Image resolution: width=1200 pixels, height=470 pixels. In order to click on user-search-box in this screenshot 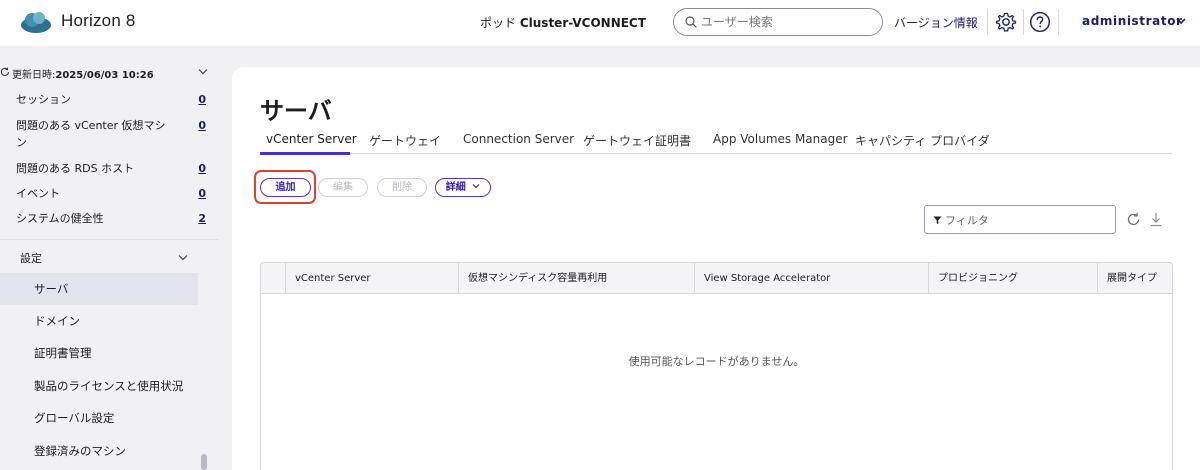, I will do `click(778, 22)`.